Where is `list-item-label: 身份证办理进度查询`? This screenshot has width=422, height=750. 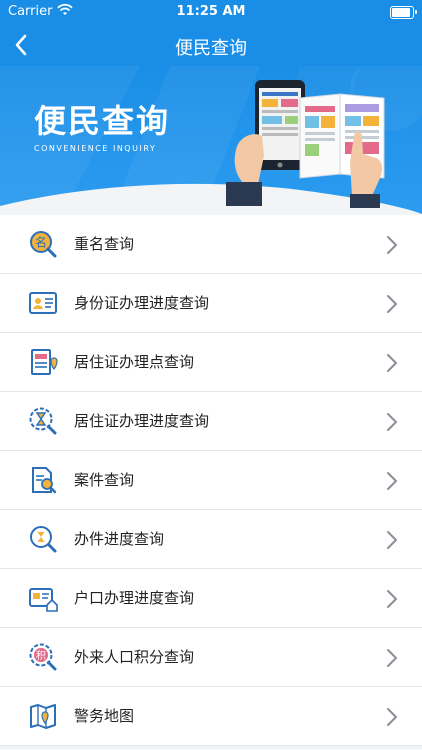 list-item-label: 身份证办理进度查询 is located at coordinates (142, 303).